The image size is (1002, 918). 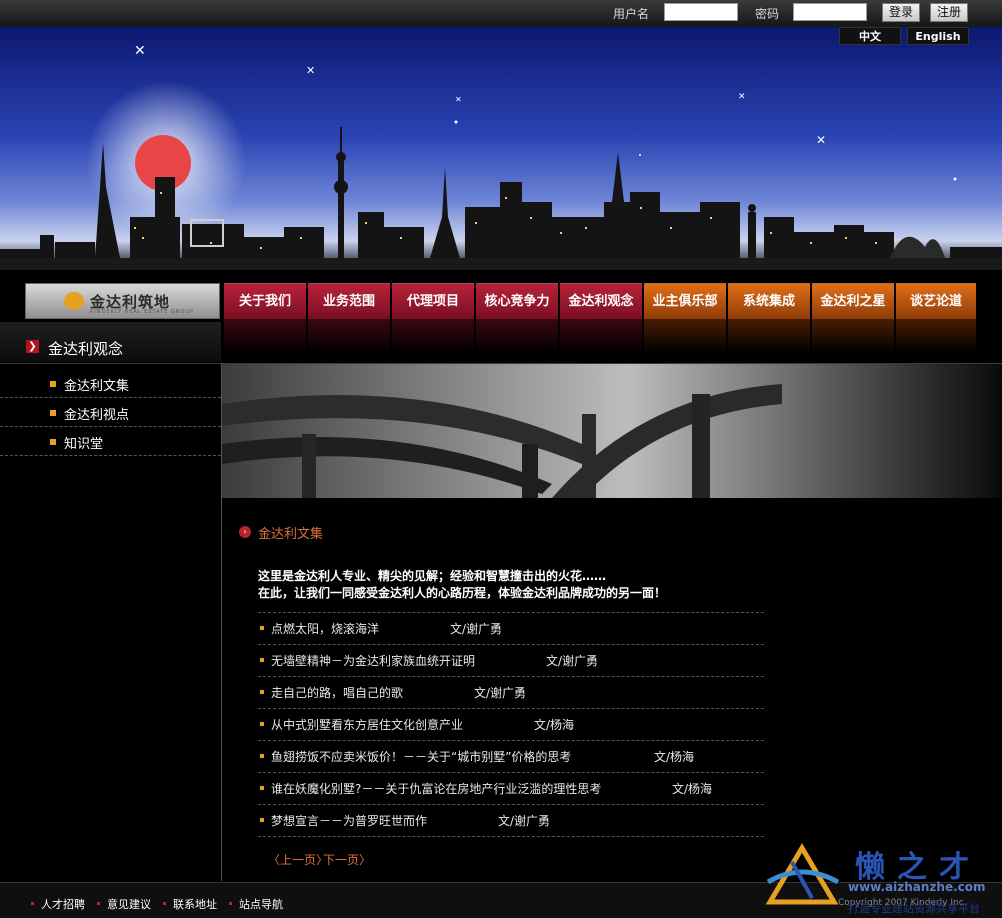 I want to click on article-row: 梦想宣言－－为普罗旺世而作 文/谢广勇, so click(x=511, y=820).